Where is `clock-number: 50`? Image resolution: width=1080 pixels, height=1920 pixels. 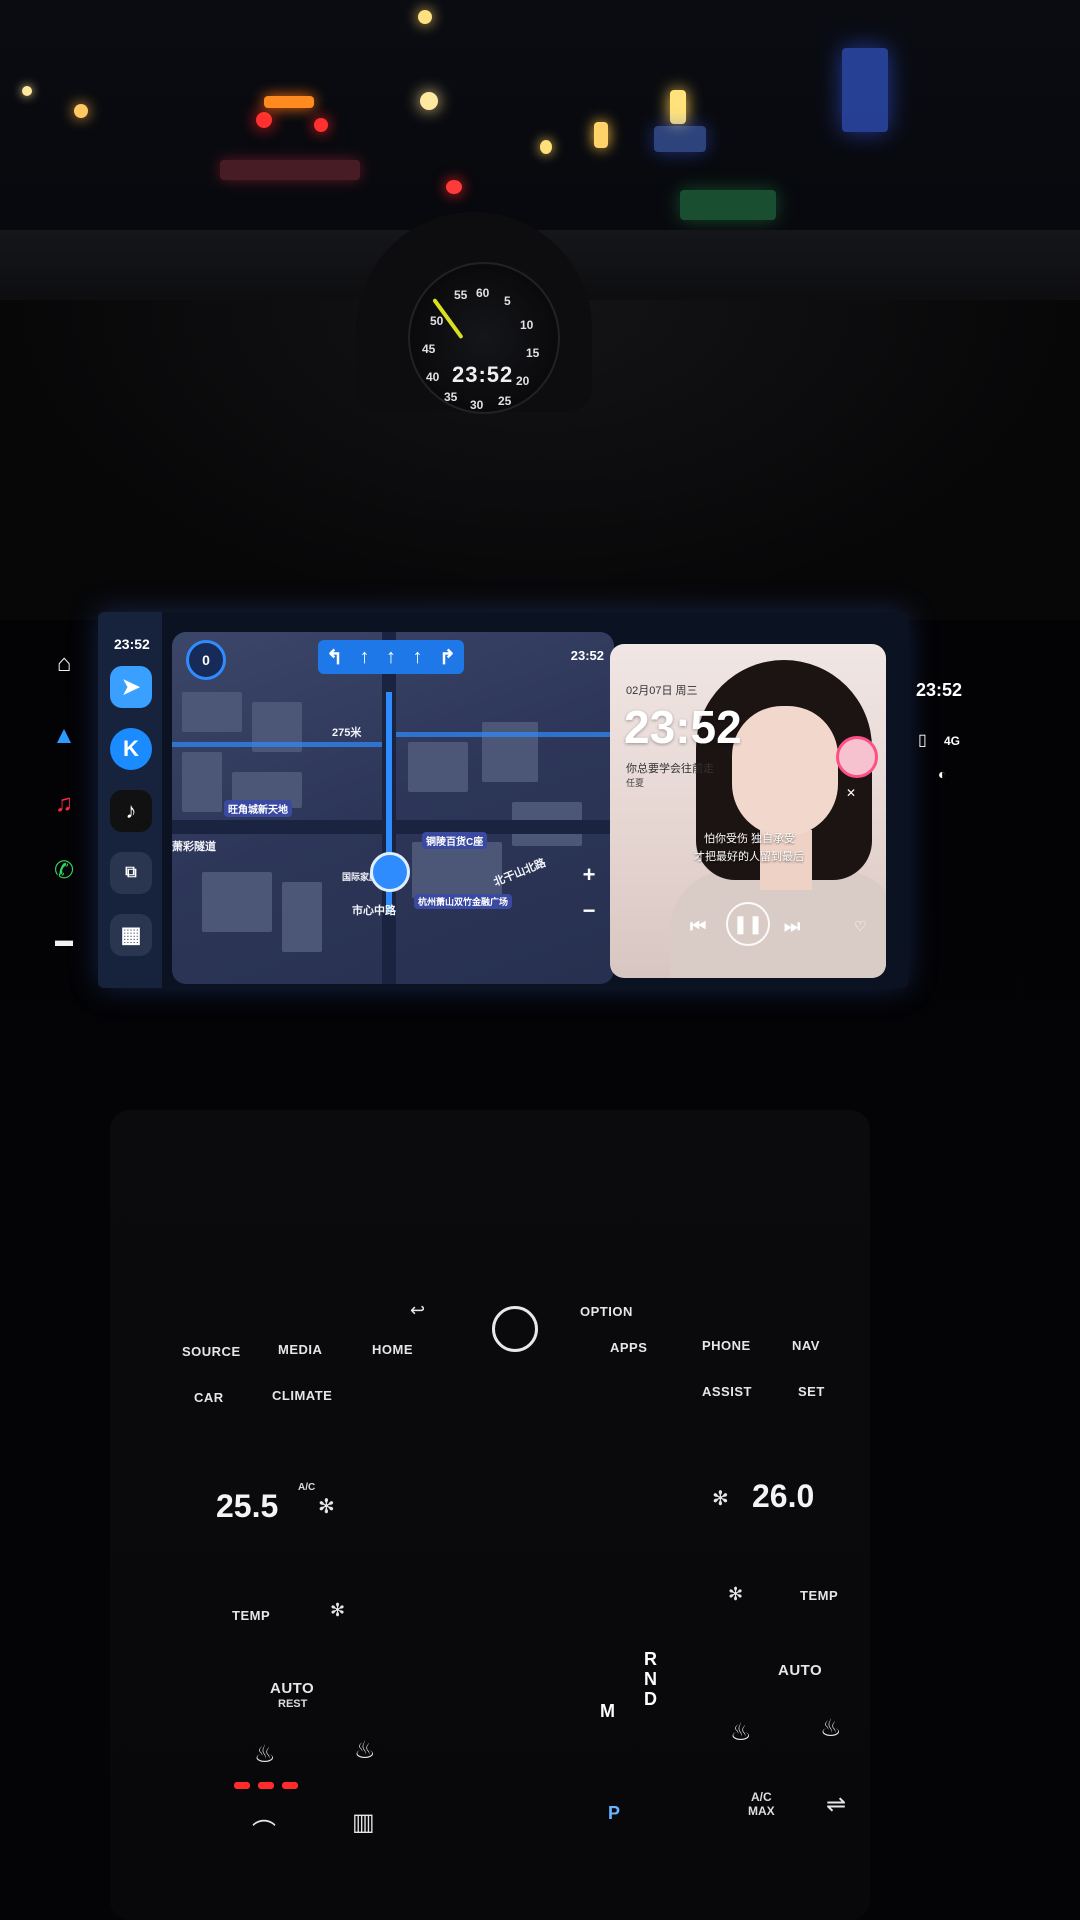
clock-number: 50 is located at coordinates (437, 321).